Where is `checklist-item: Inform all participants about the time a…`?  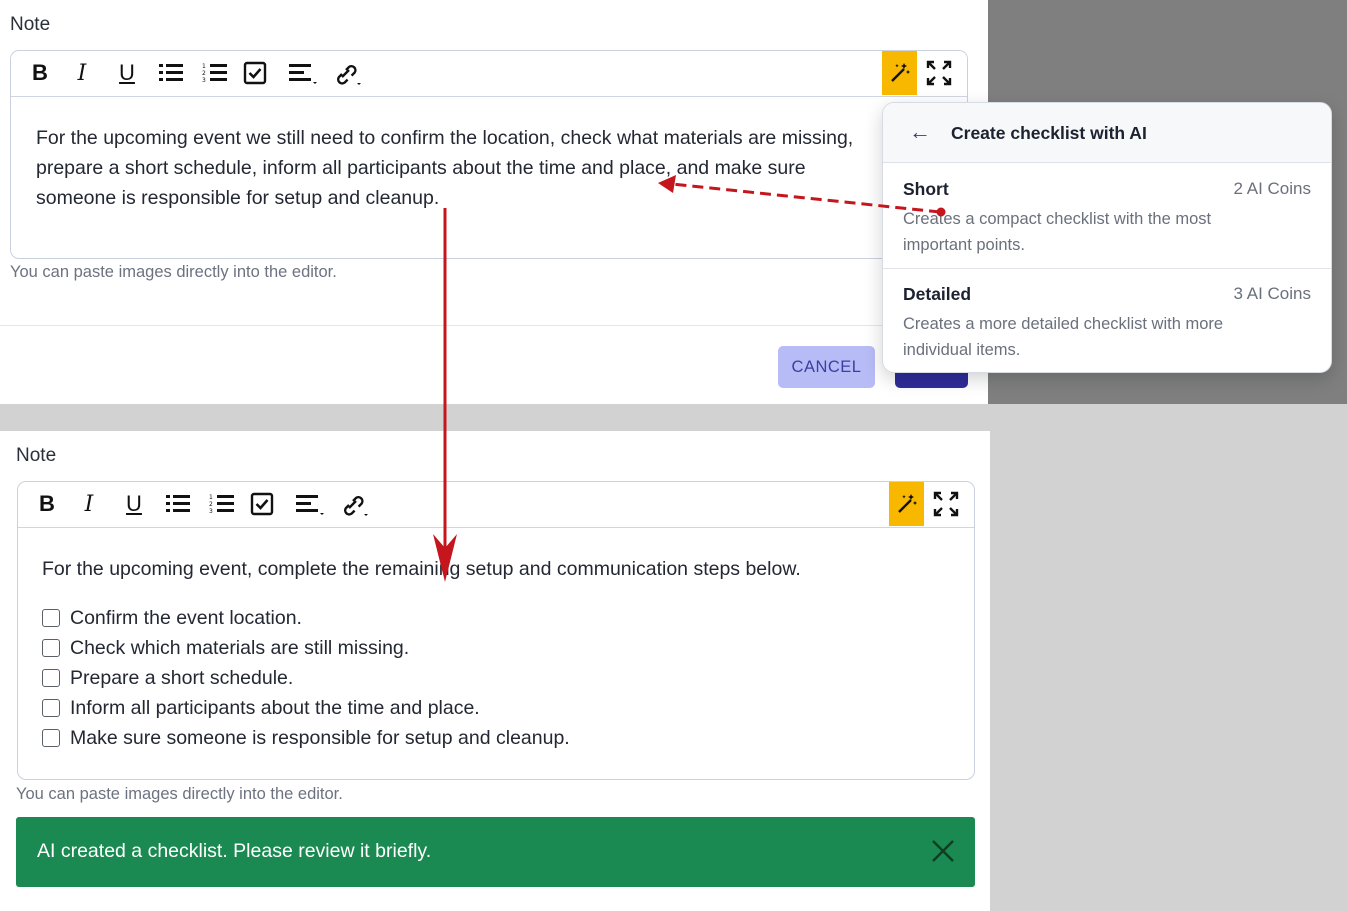
checklist-item: Inform all participants about the time a… is located at coordinates (261, 708).